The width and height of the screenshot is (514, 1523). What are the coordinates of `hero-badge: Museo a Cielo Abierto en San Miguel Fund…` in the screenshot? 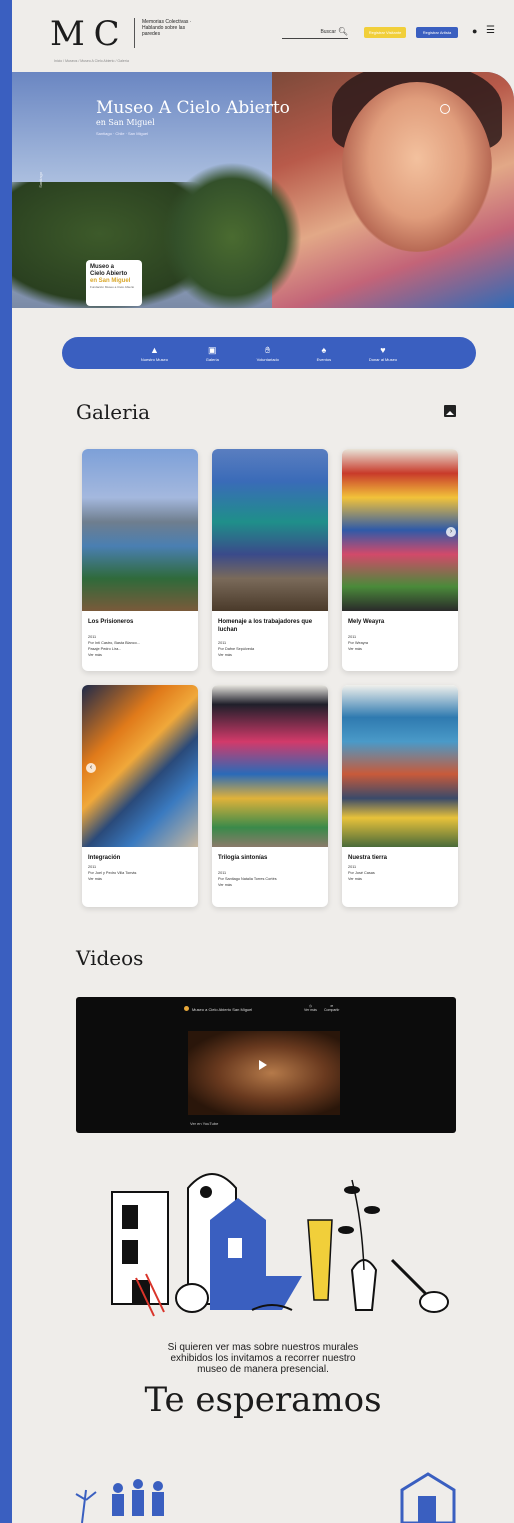 It's located at (114, 283).